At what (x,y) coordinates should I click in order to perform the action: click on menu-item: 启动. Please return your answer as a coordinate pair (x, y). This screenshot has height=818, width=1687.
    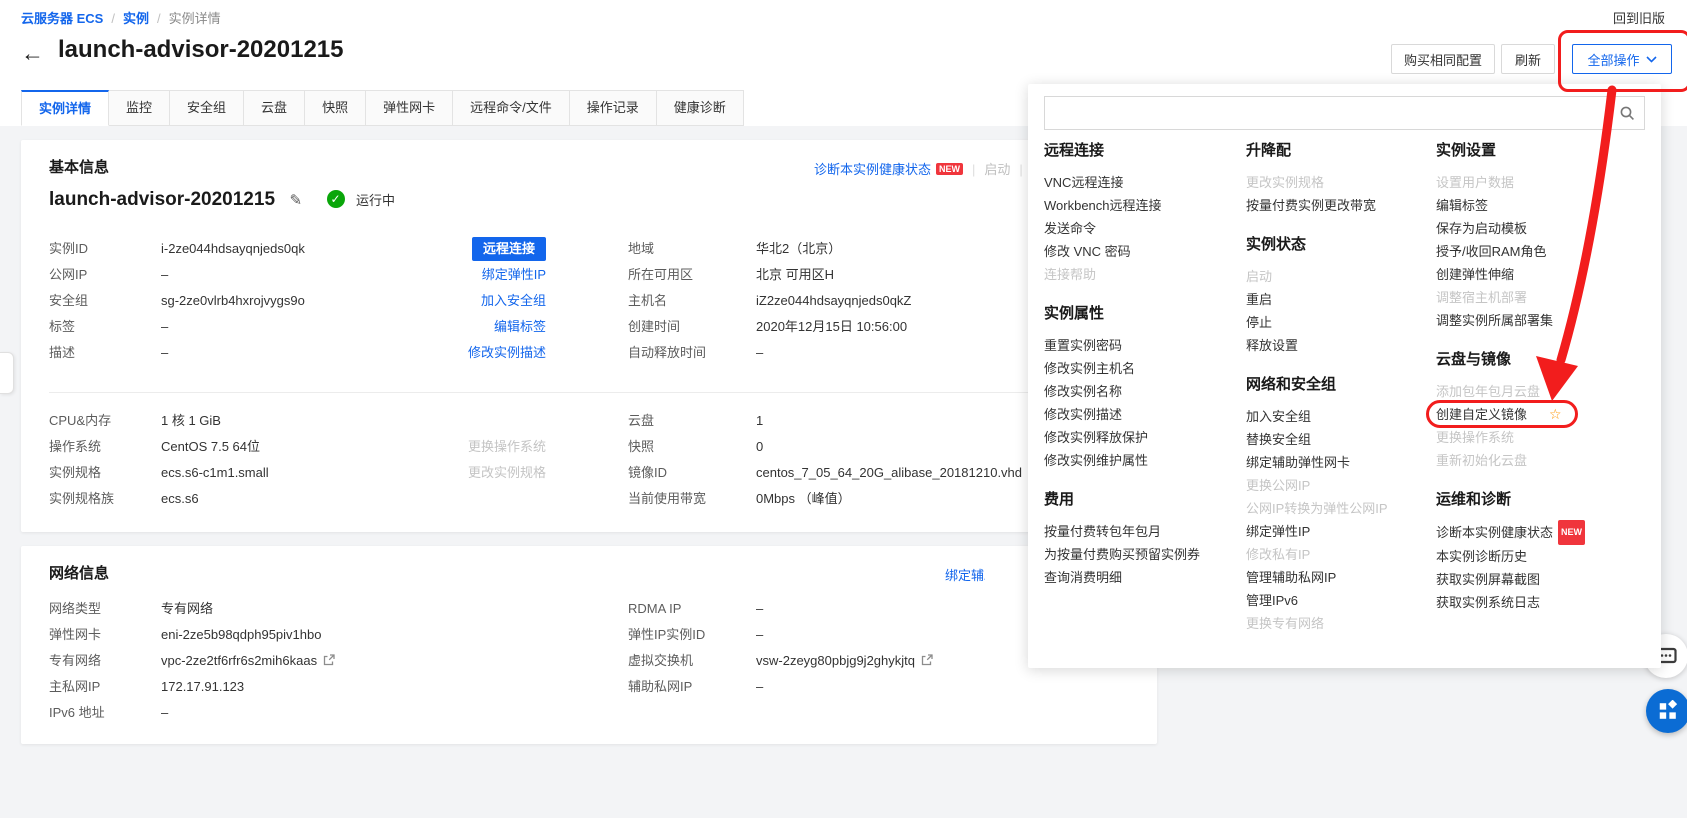
    Looking at the image, I should click on (1259, 276).